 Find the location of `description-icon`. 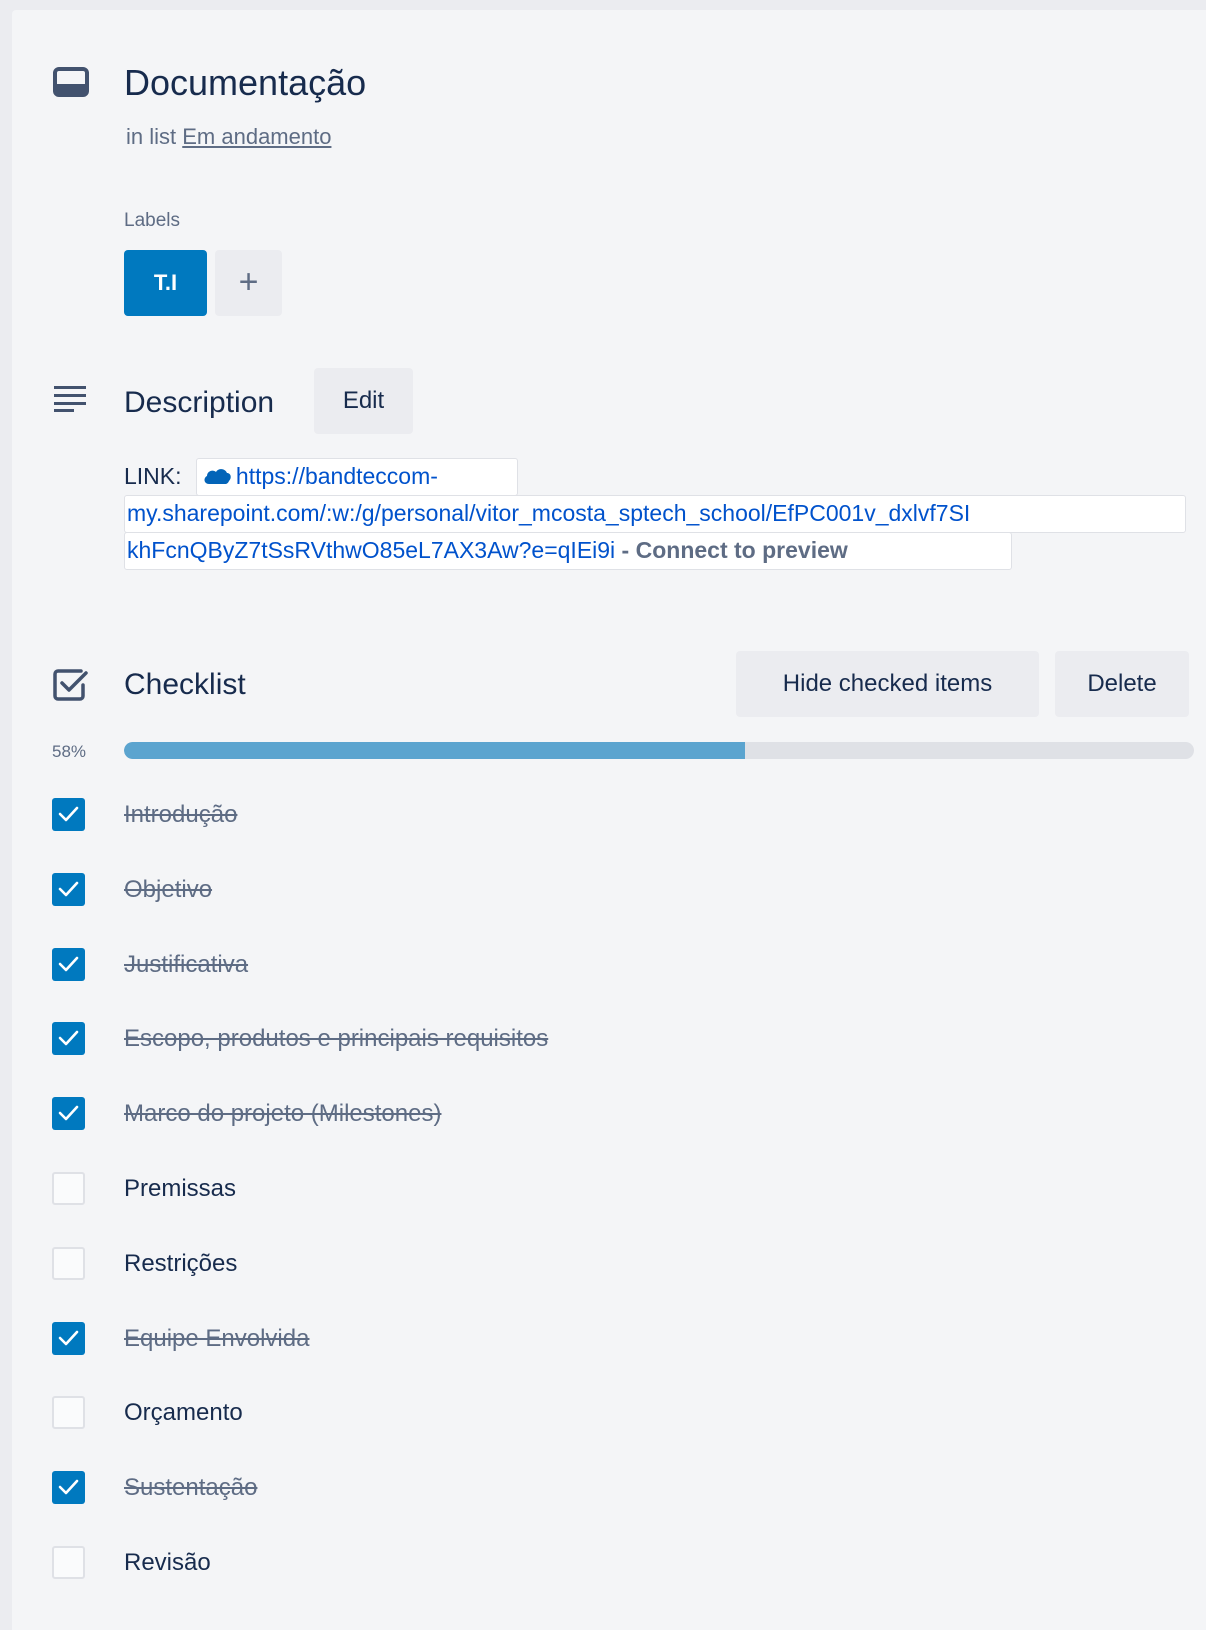

description-icon is located at coordinates (70, 399).